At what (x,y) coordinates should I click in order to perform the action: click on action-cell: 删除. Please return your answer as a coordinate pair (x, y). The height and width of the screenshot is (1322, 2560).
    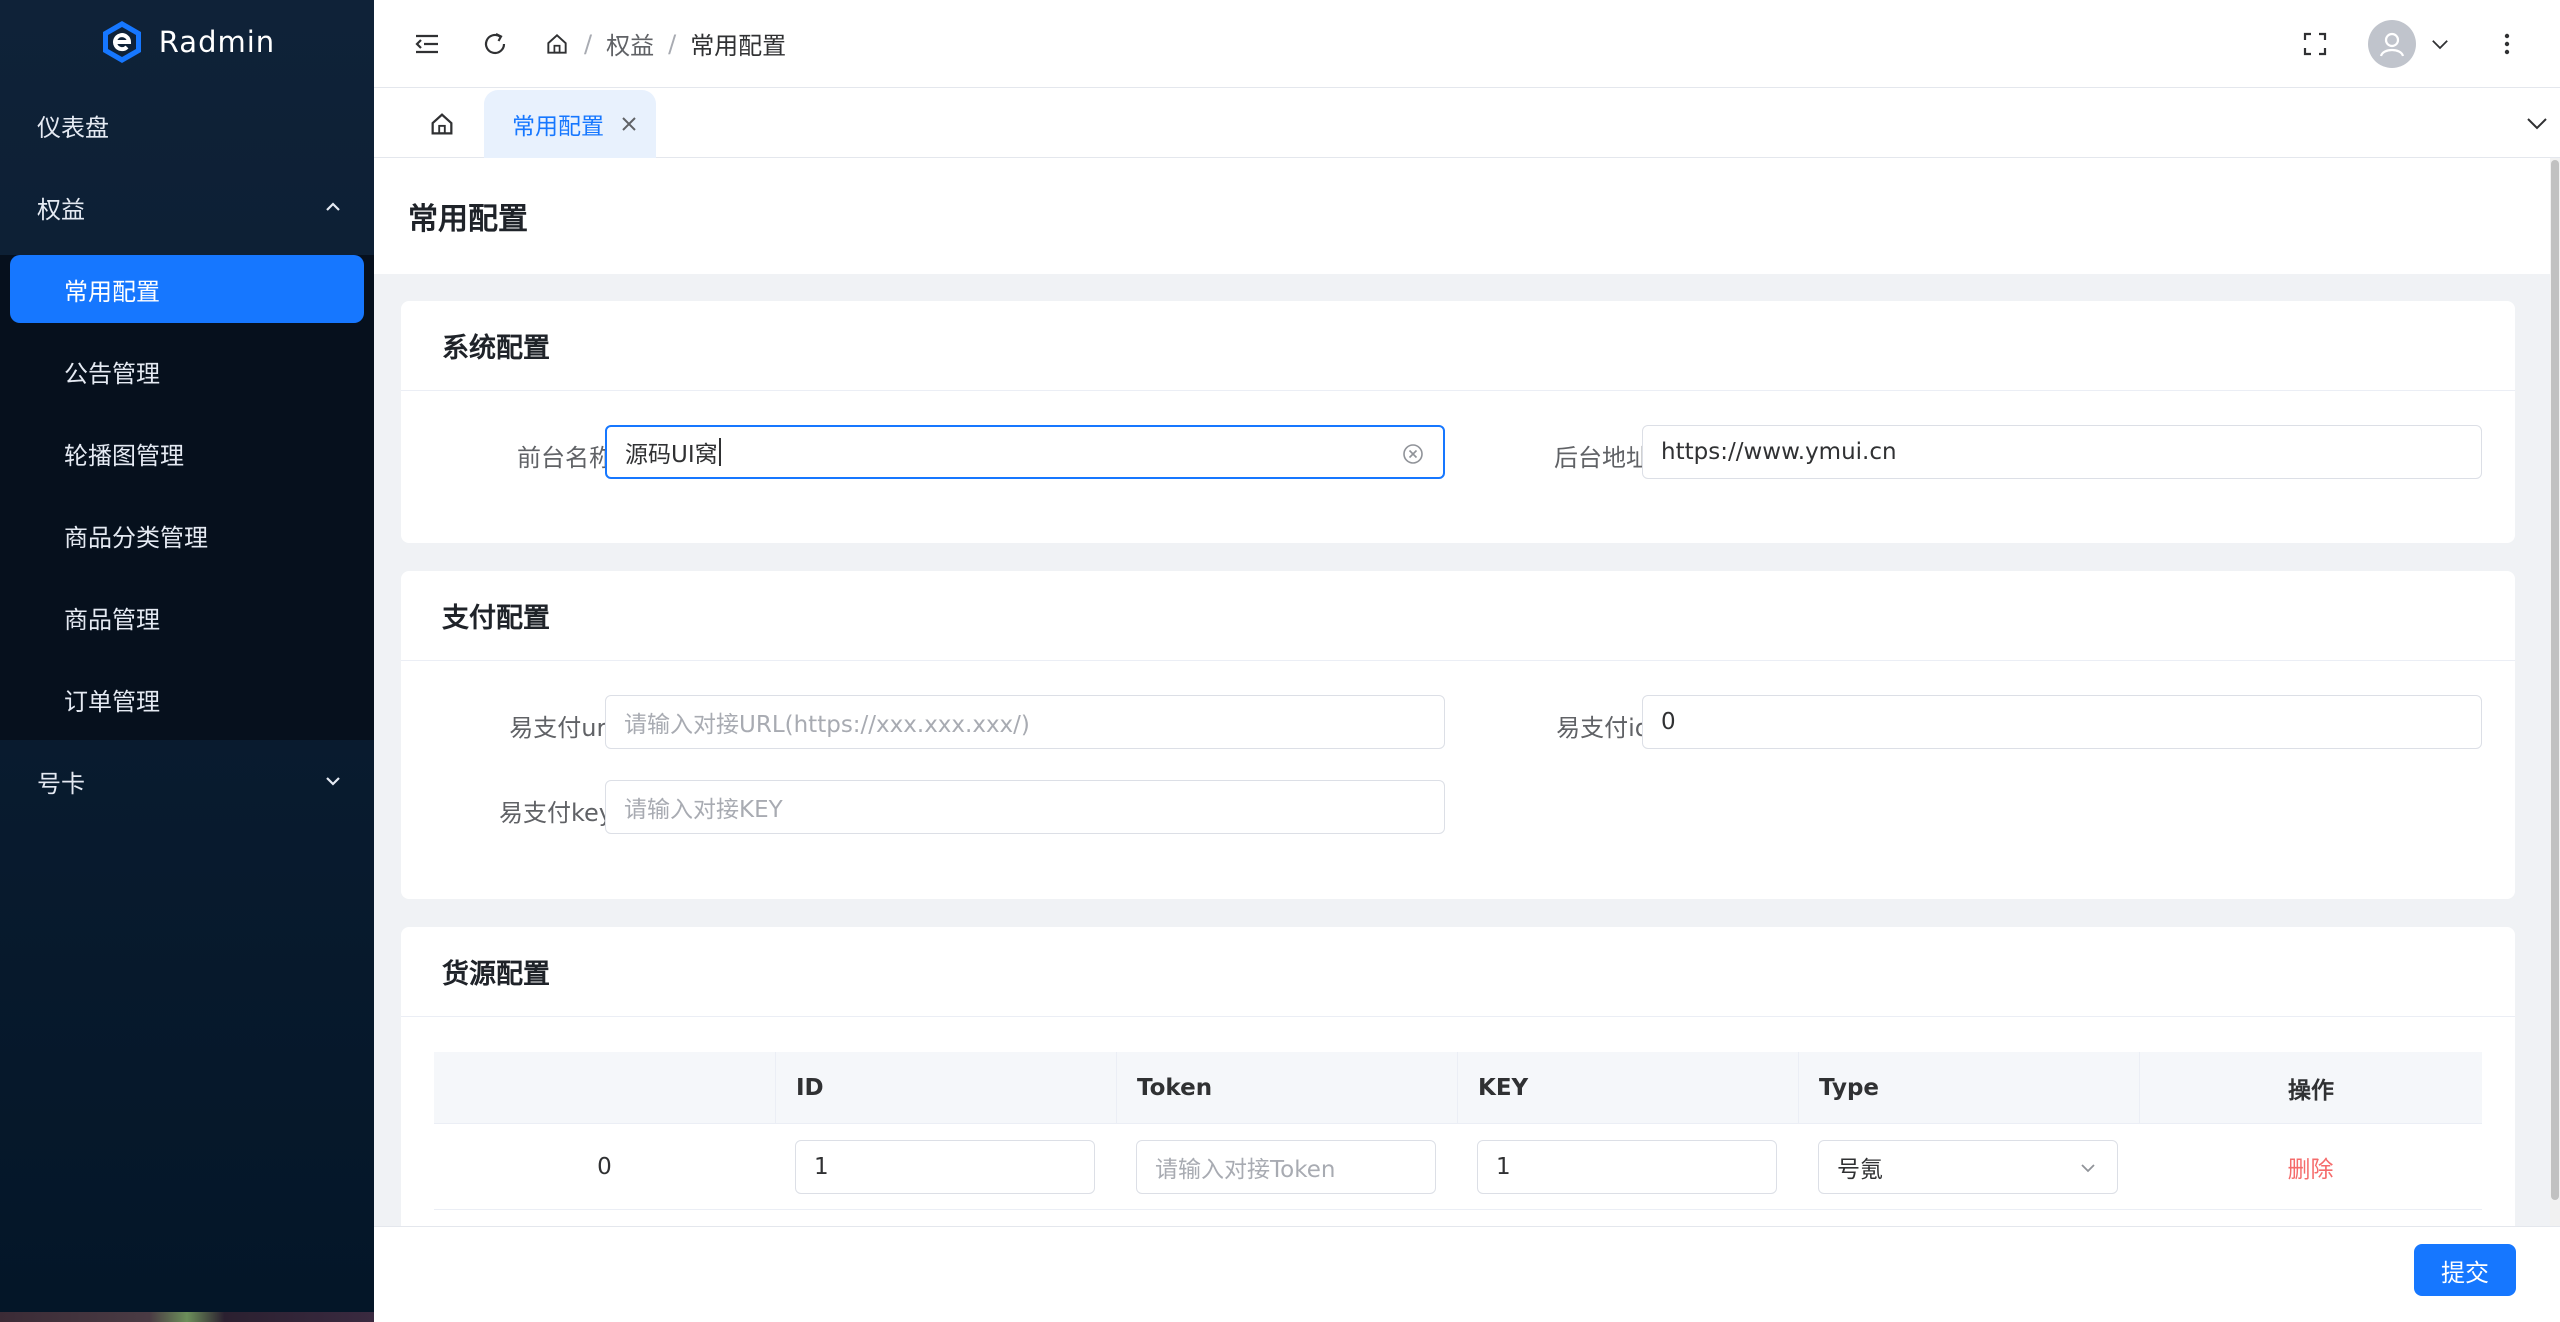
    Looking at the image, I should click on (2310, 1167).